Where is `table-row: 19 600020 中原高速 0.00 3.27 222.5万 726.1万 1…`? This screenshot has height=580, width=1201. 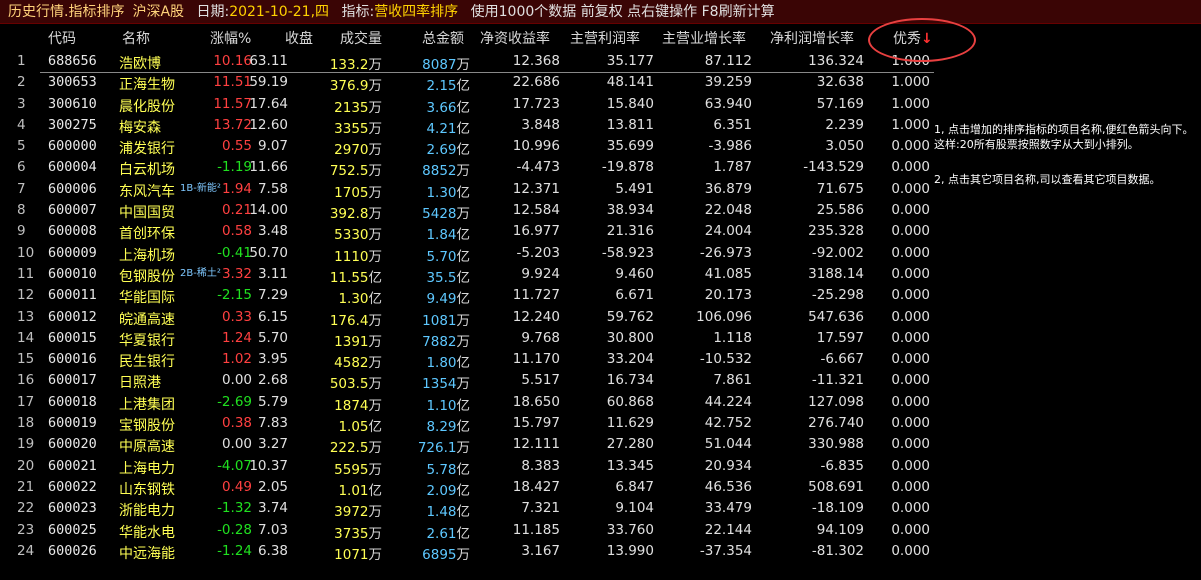
table-row: 19 600020 中原高速 0.00 3.27 222.5万 726.1万 1… is located at coordinates (470, 445).